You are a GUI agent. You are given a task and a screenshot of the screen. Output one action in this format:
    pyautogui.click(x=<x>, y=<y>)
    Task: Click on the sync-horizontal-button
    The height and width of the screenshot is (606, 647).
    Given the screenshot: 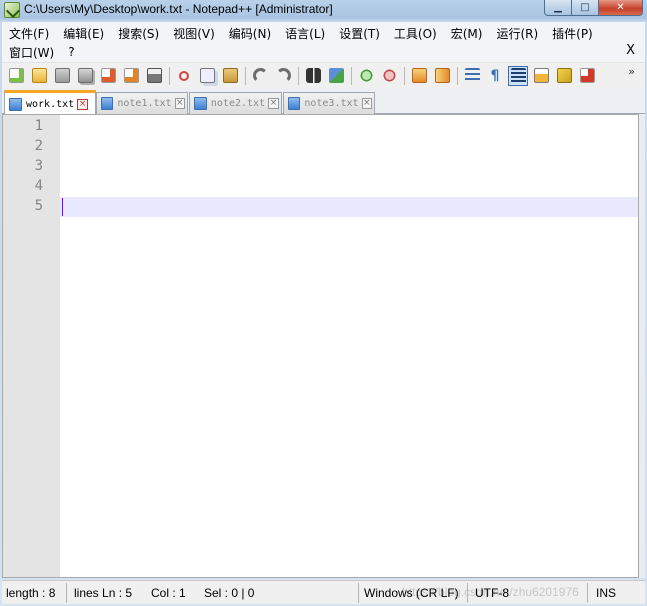 What is the action you would take?
    pyautogui.click(x=442, y=76)
    